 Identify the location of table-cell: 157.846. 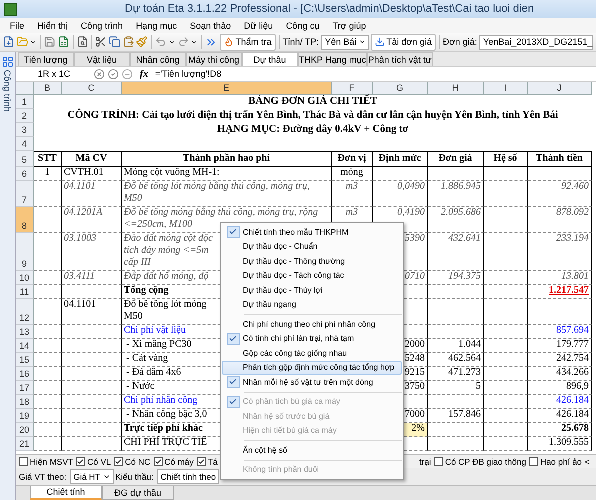
(456, 416).